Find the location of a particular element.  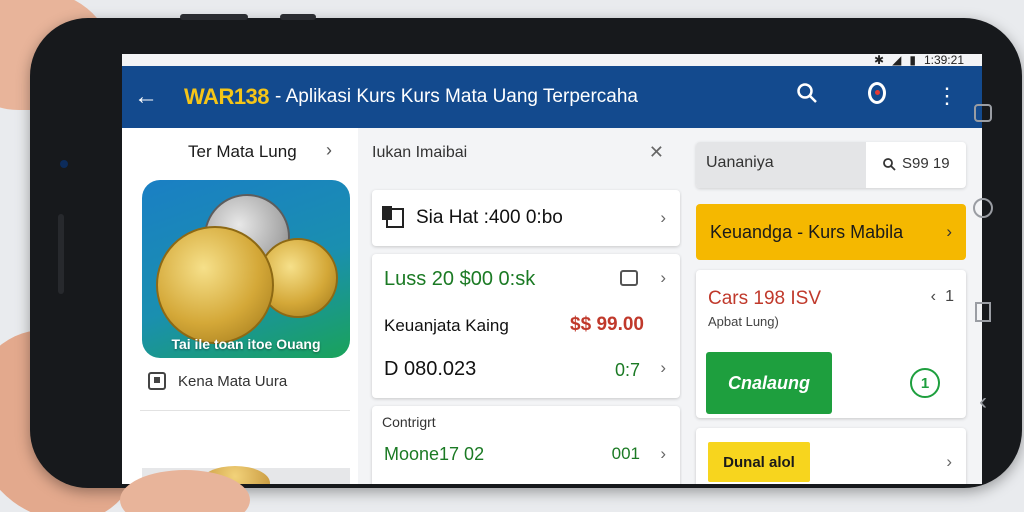

currency-banner-text: Keuandga - Kurs Mabila is located at coordinates (807, 231).